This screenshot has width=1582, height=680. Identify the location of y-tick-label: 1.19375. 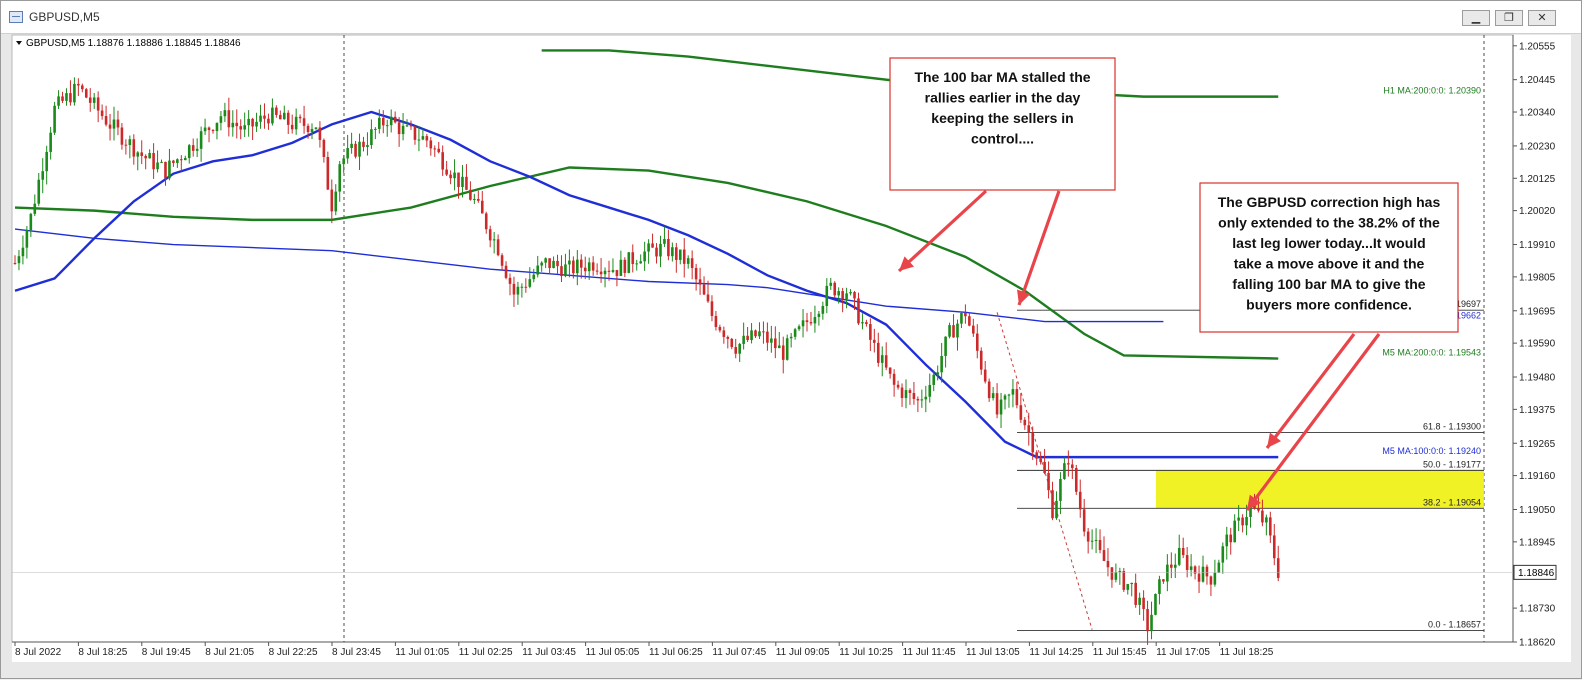
(1537, 410).